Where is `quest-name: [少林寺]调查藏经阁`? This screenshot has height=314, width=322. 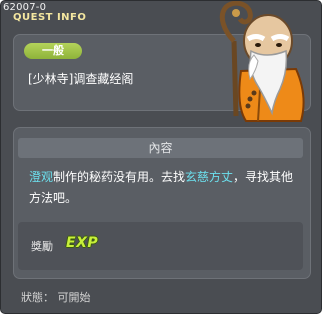 quest-name: [少林寺]调查藏经阁 is located at coordinates (81, 79).